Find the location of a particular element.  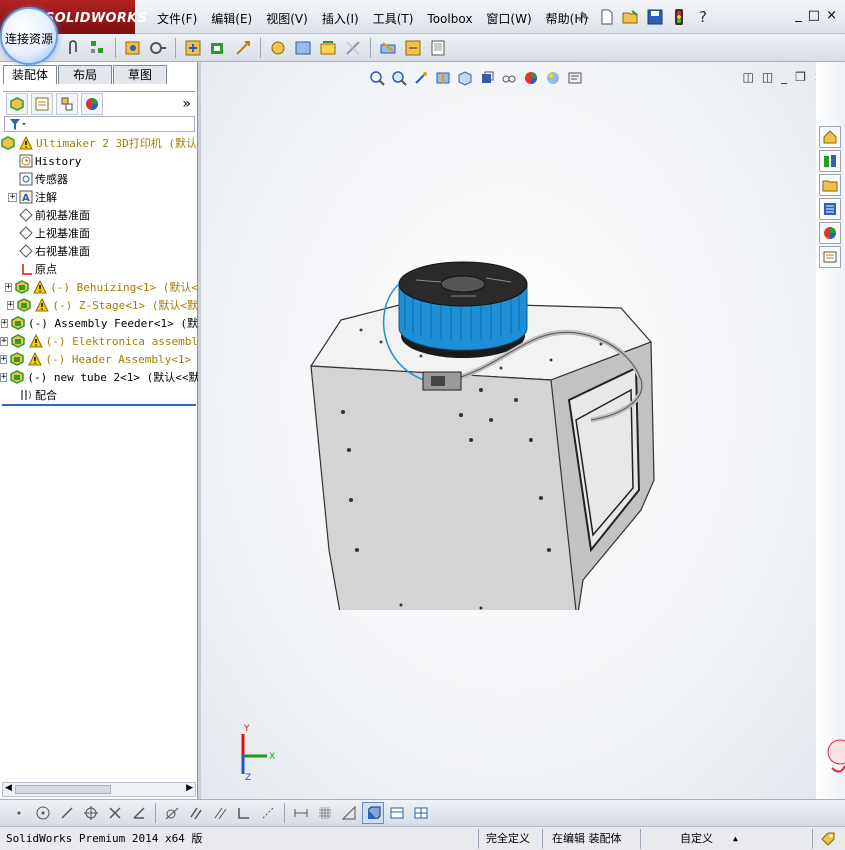

menu-file: 文件(F) is located at coordinates (177, 19).